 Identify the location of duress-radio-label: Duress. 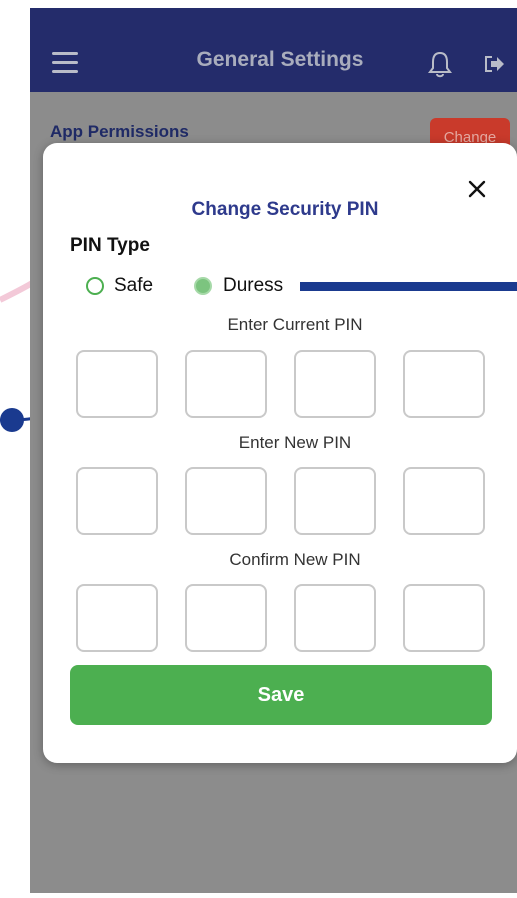
(253, 286).